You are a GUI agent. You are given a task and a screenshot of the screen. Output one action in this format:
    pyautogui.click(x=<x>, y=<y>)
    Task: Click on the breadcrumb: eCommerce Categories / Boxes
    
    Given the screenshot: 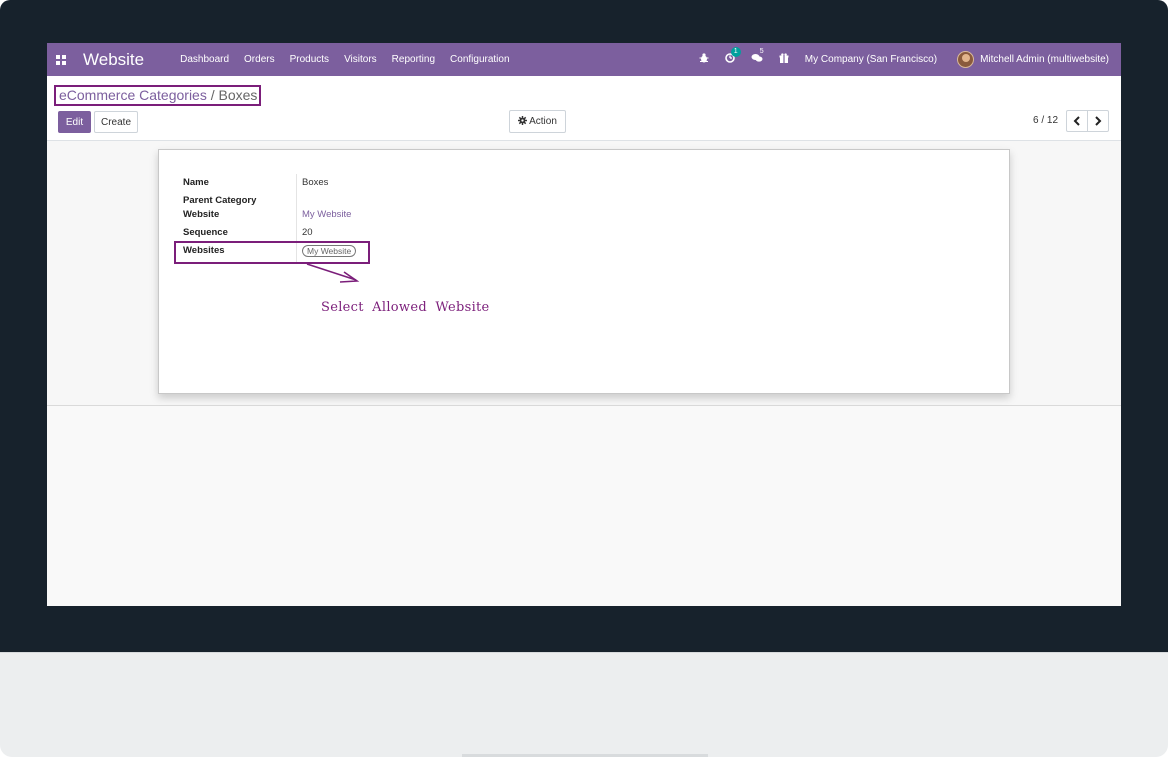 What is the action you would take?
    pyautogui.click(x=158, y=95)
    